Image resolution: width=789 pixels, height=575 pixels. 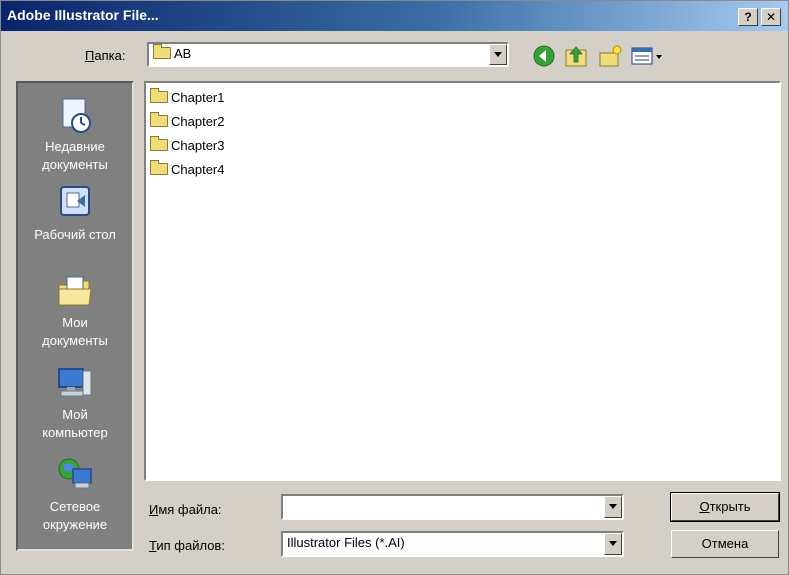 I want to click on close-button: ✕, so click(x=771, y=17).